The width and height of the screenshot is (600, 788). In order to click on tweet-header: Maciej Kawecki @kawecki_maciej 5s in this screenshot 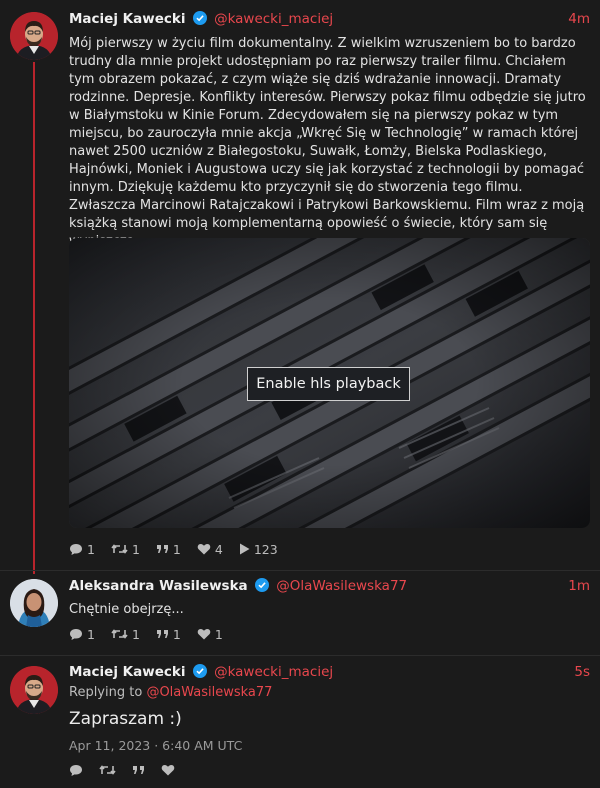, I will do `click(329, 674)`.